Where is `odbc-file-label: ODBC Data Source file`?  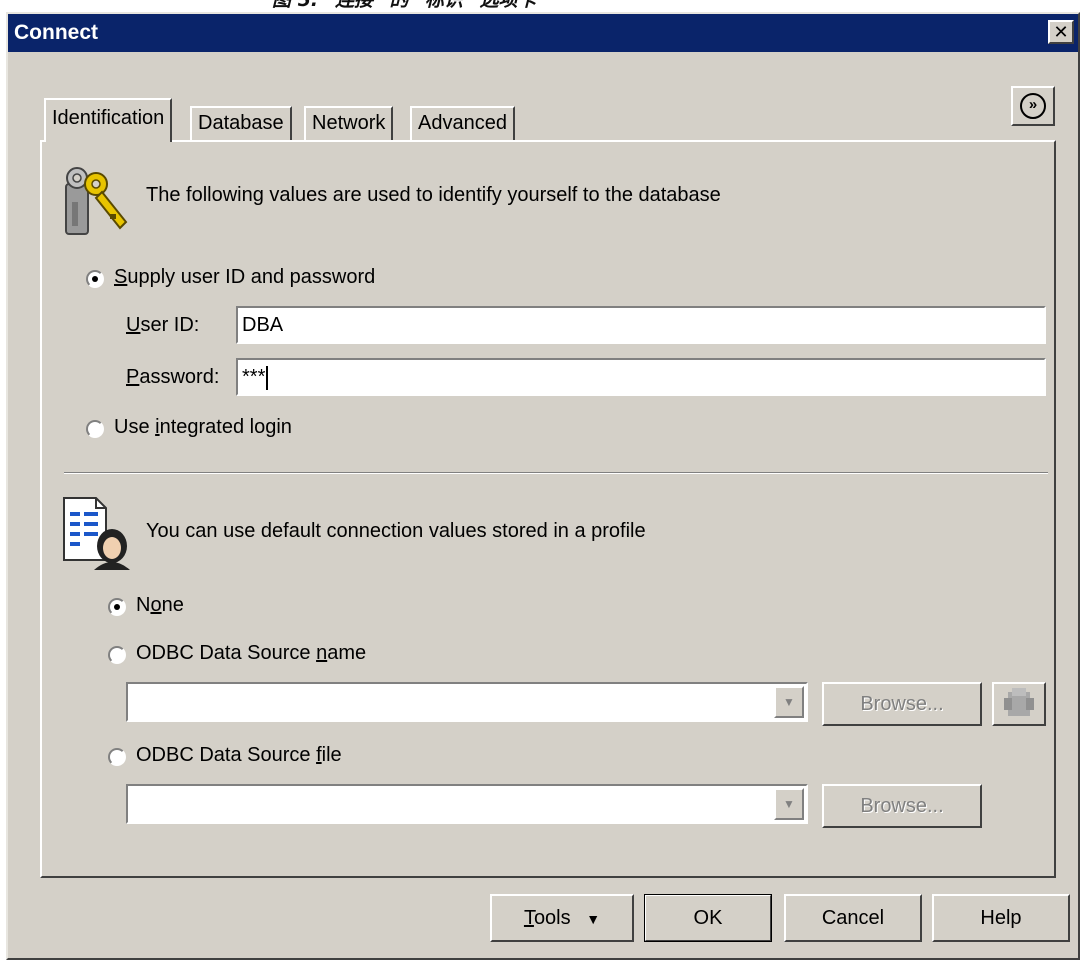 odbc-file-label: ODBC Data Source file is located at coordinates (239, 755).